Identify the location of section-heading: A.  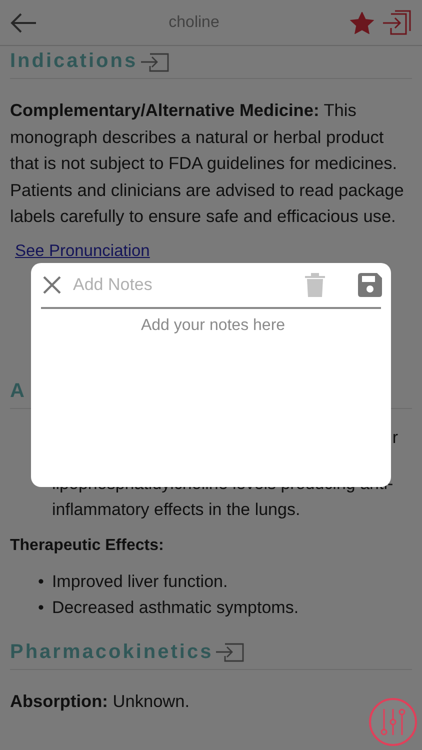
(18, 391).